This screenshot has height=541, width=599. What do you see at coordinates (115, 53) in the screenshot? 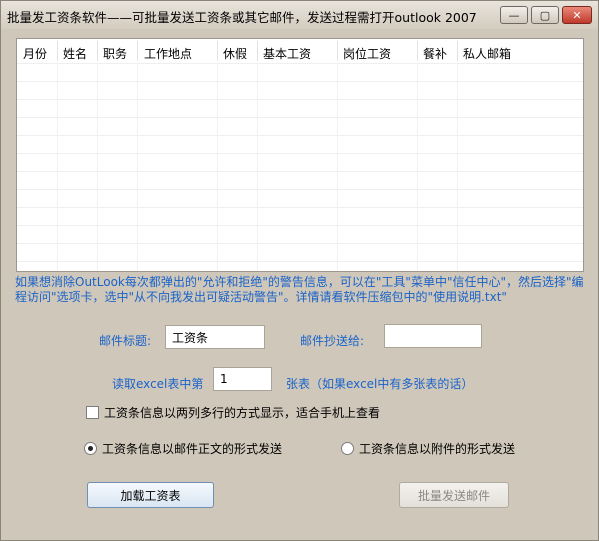
I see `column-header-position: 职务` at bounding box center [115, 53].